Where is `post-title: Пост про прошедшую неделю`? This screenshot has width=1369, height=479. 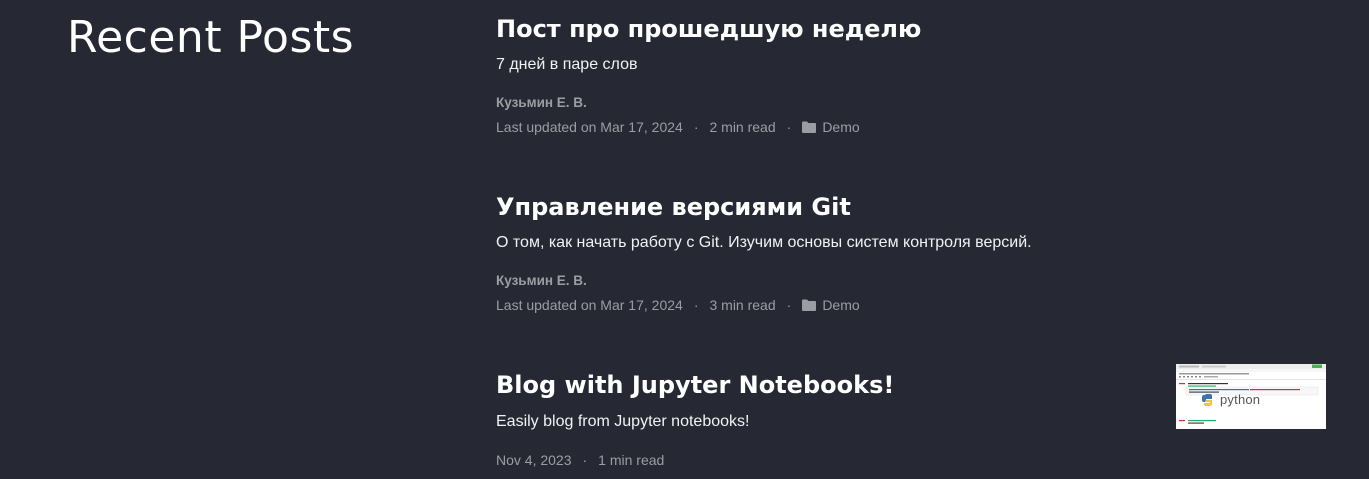
post-title: Пост про прошедшую неделю is located at coordinates (906, 29).